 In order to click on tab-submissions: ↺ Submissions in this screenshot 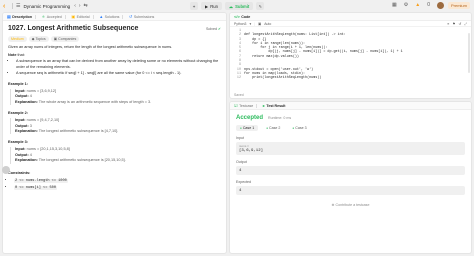, I will do `click(141, 16)`.